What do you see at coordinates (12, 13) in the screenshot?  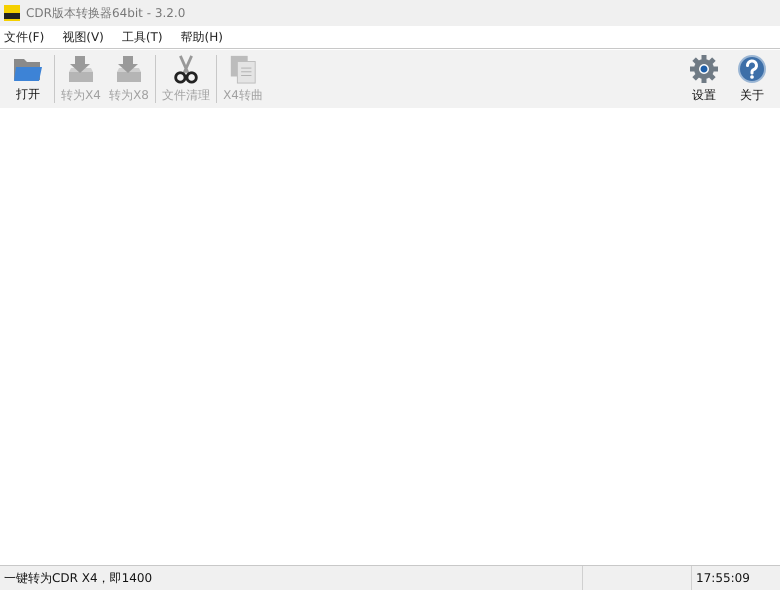 I see `app-logo-icon` at bounding box center [12, 13].